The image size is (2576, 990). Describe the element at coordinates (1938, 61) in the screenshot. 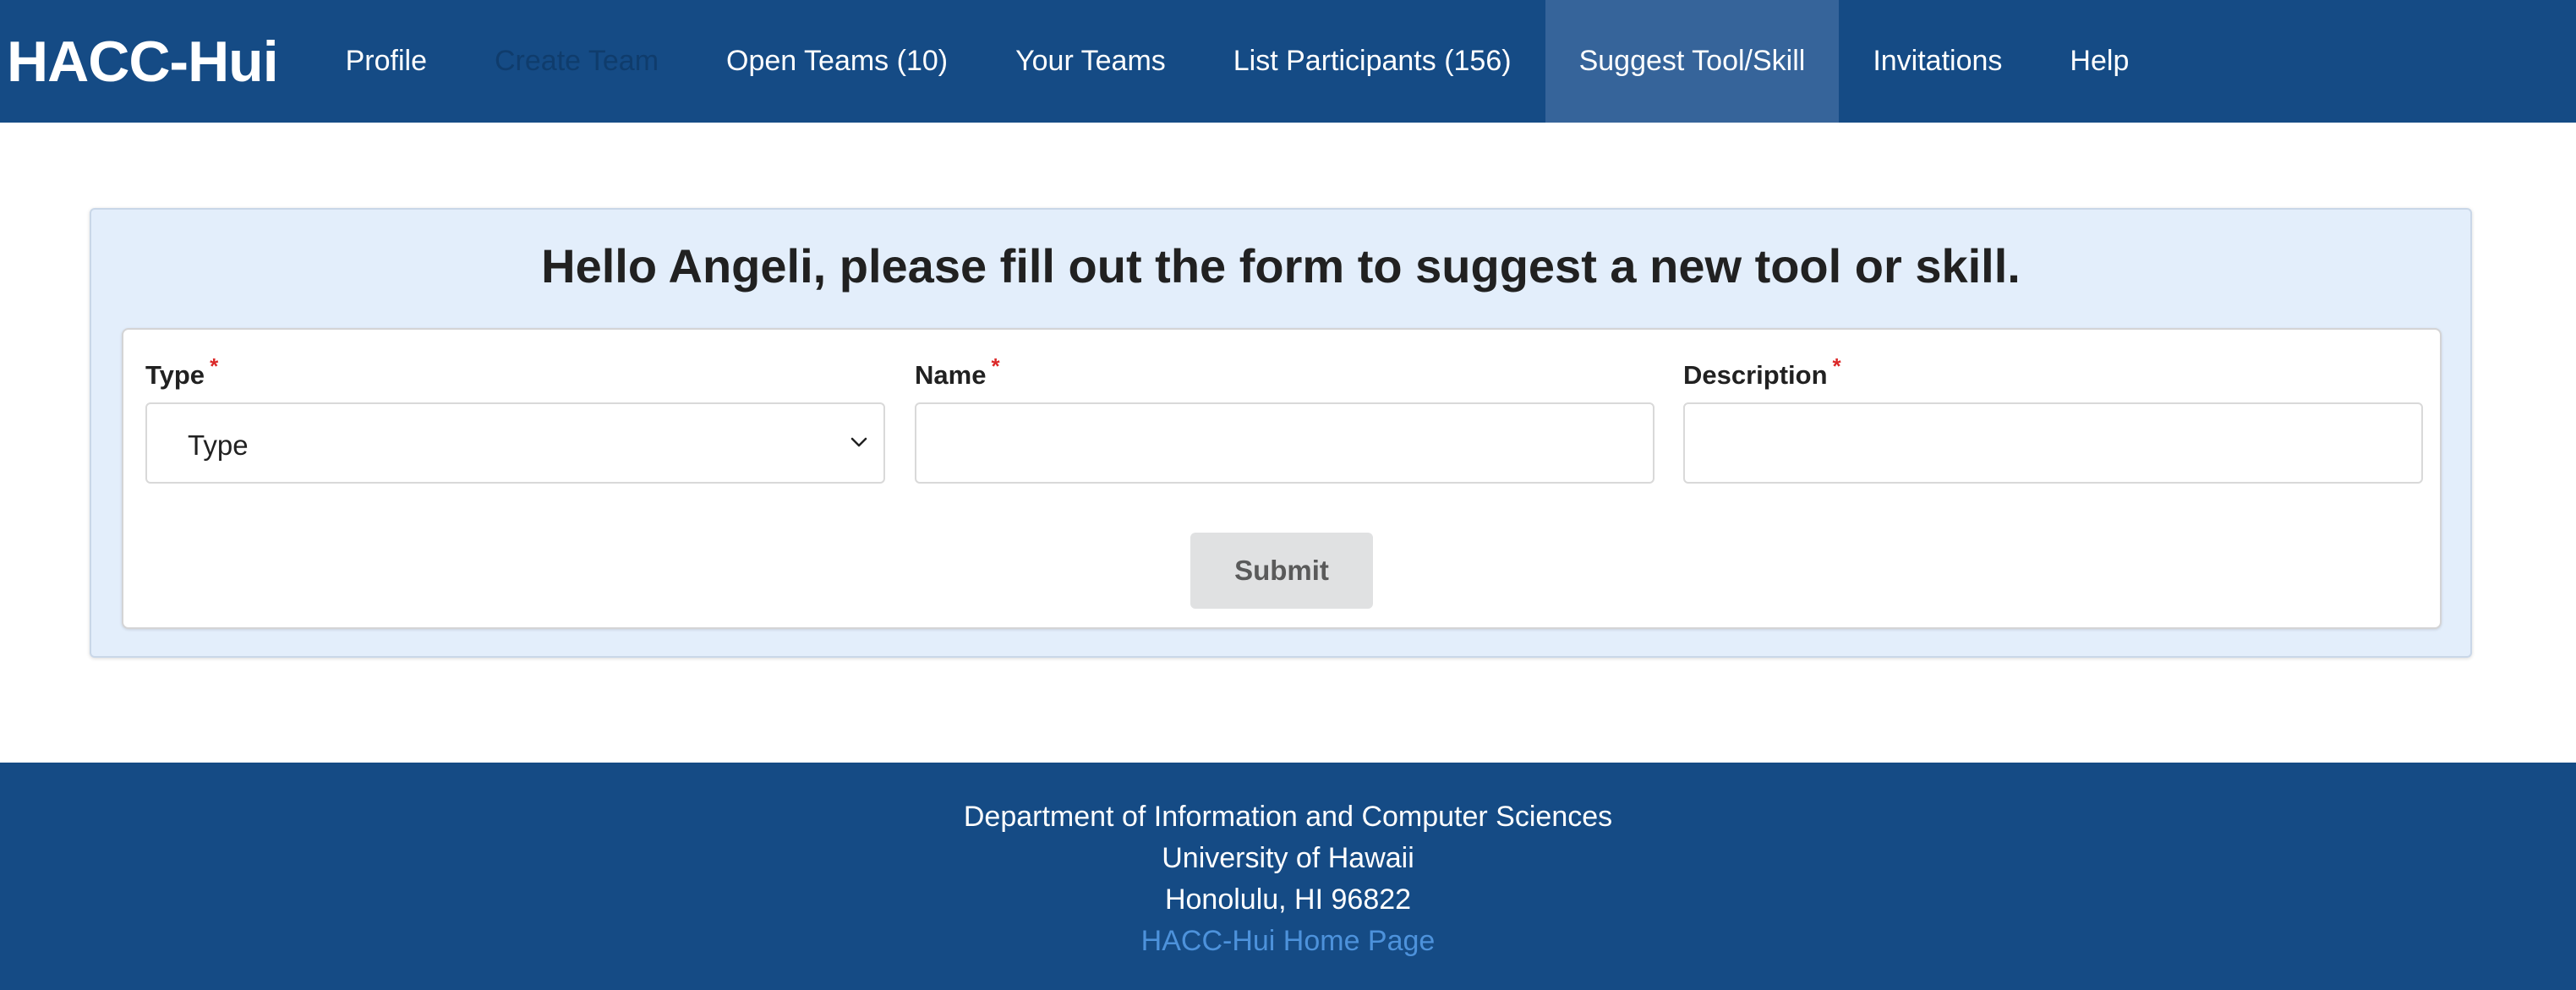

I see `nav-item-invitations: Invitations` at that location.